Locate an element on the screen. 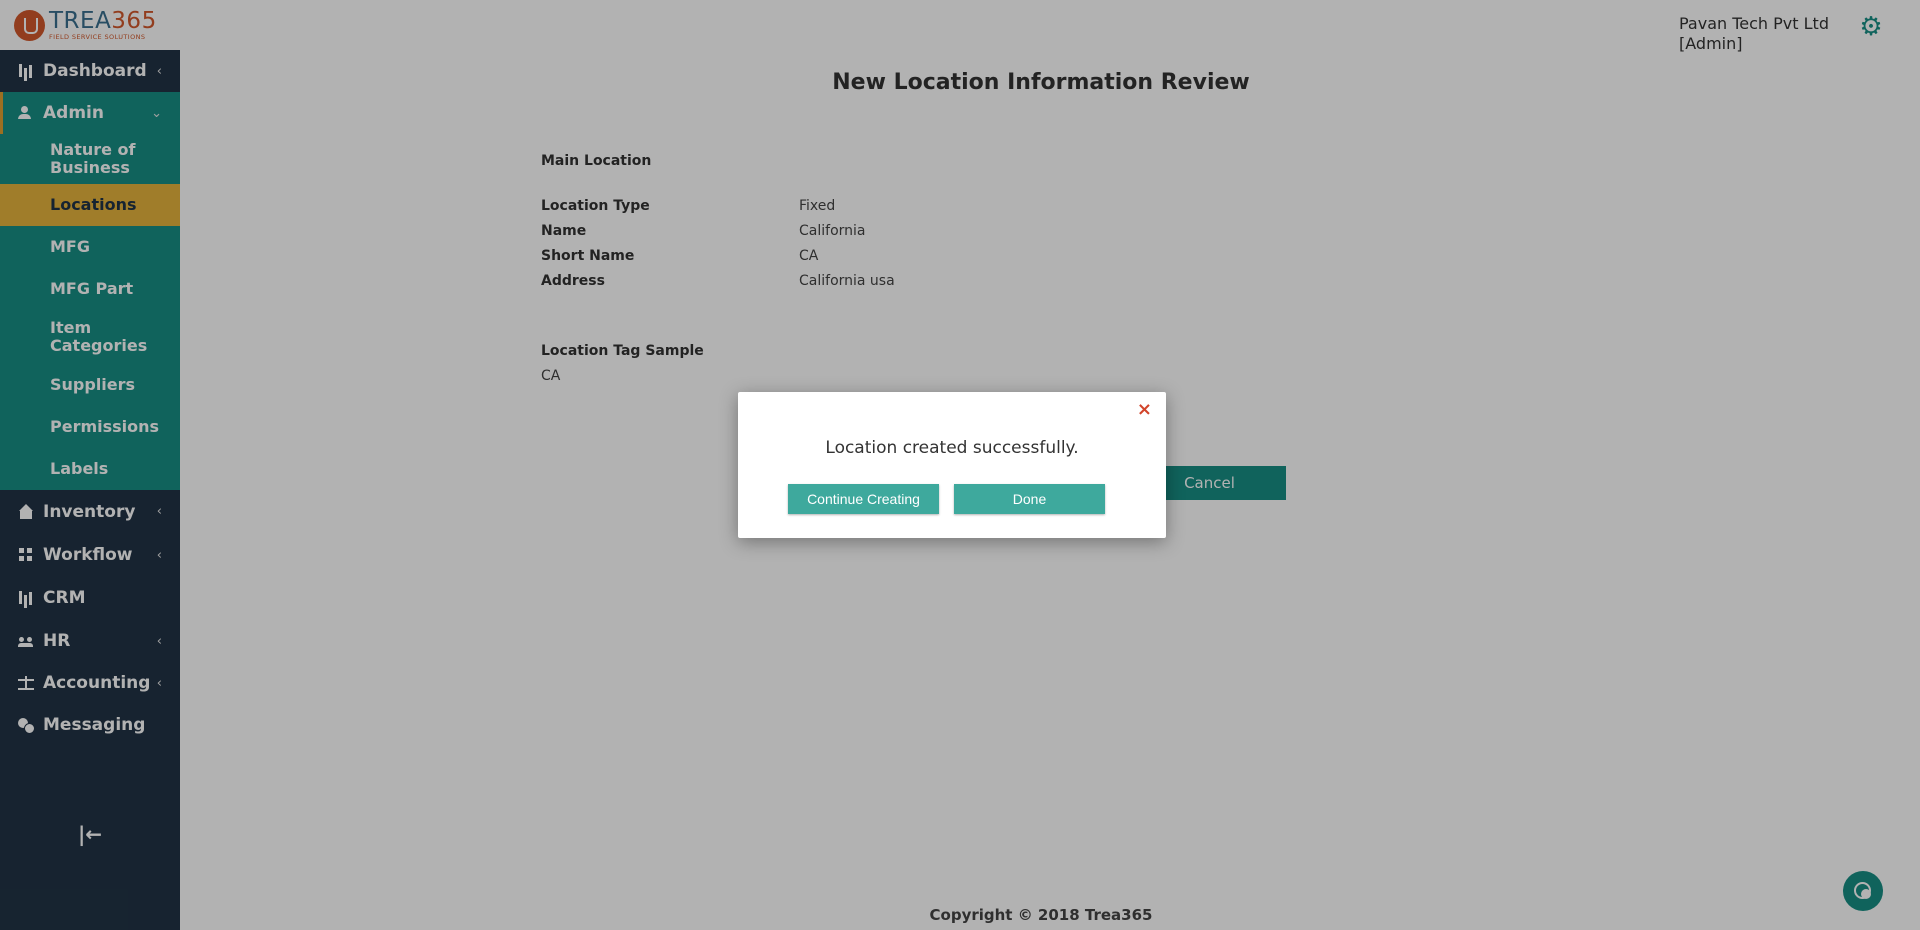  dialog-message: Location created successfully. is located at coordinates (952, 448).